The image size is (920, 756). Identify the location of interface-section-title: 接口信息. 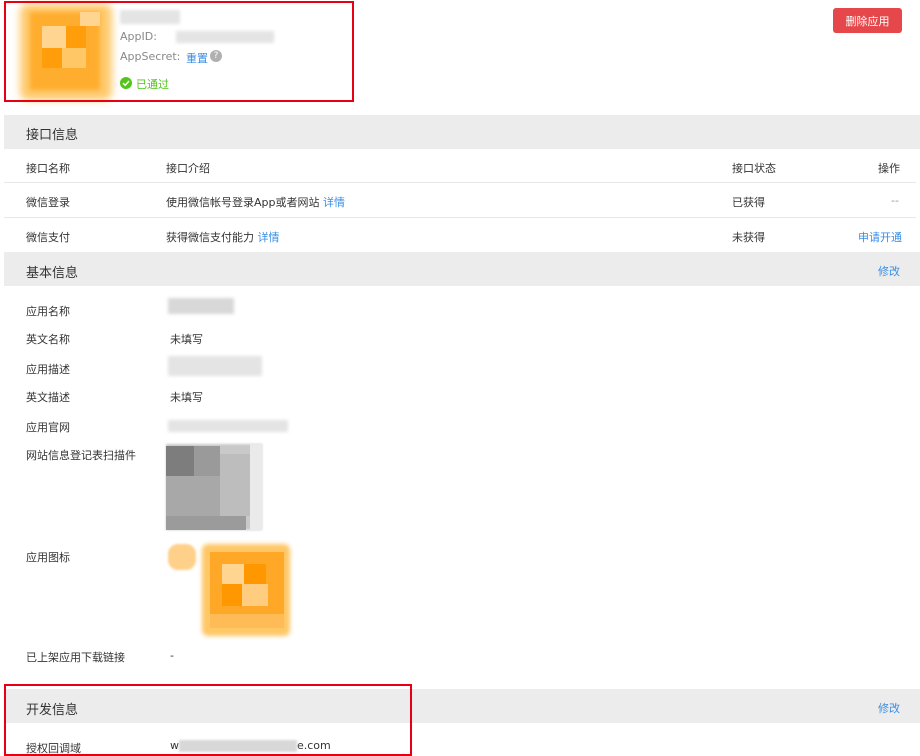
(52, 135).